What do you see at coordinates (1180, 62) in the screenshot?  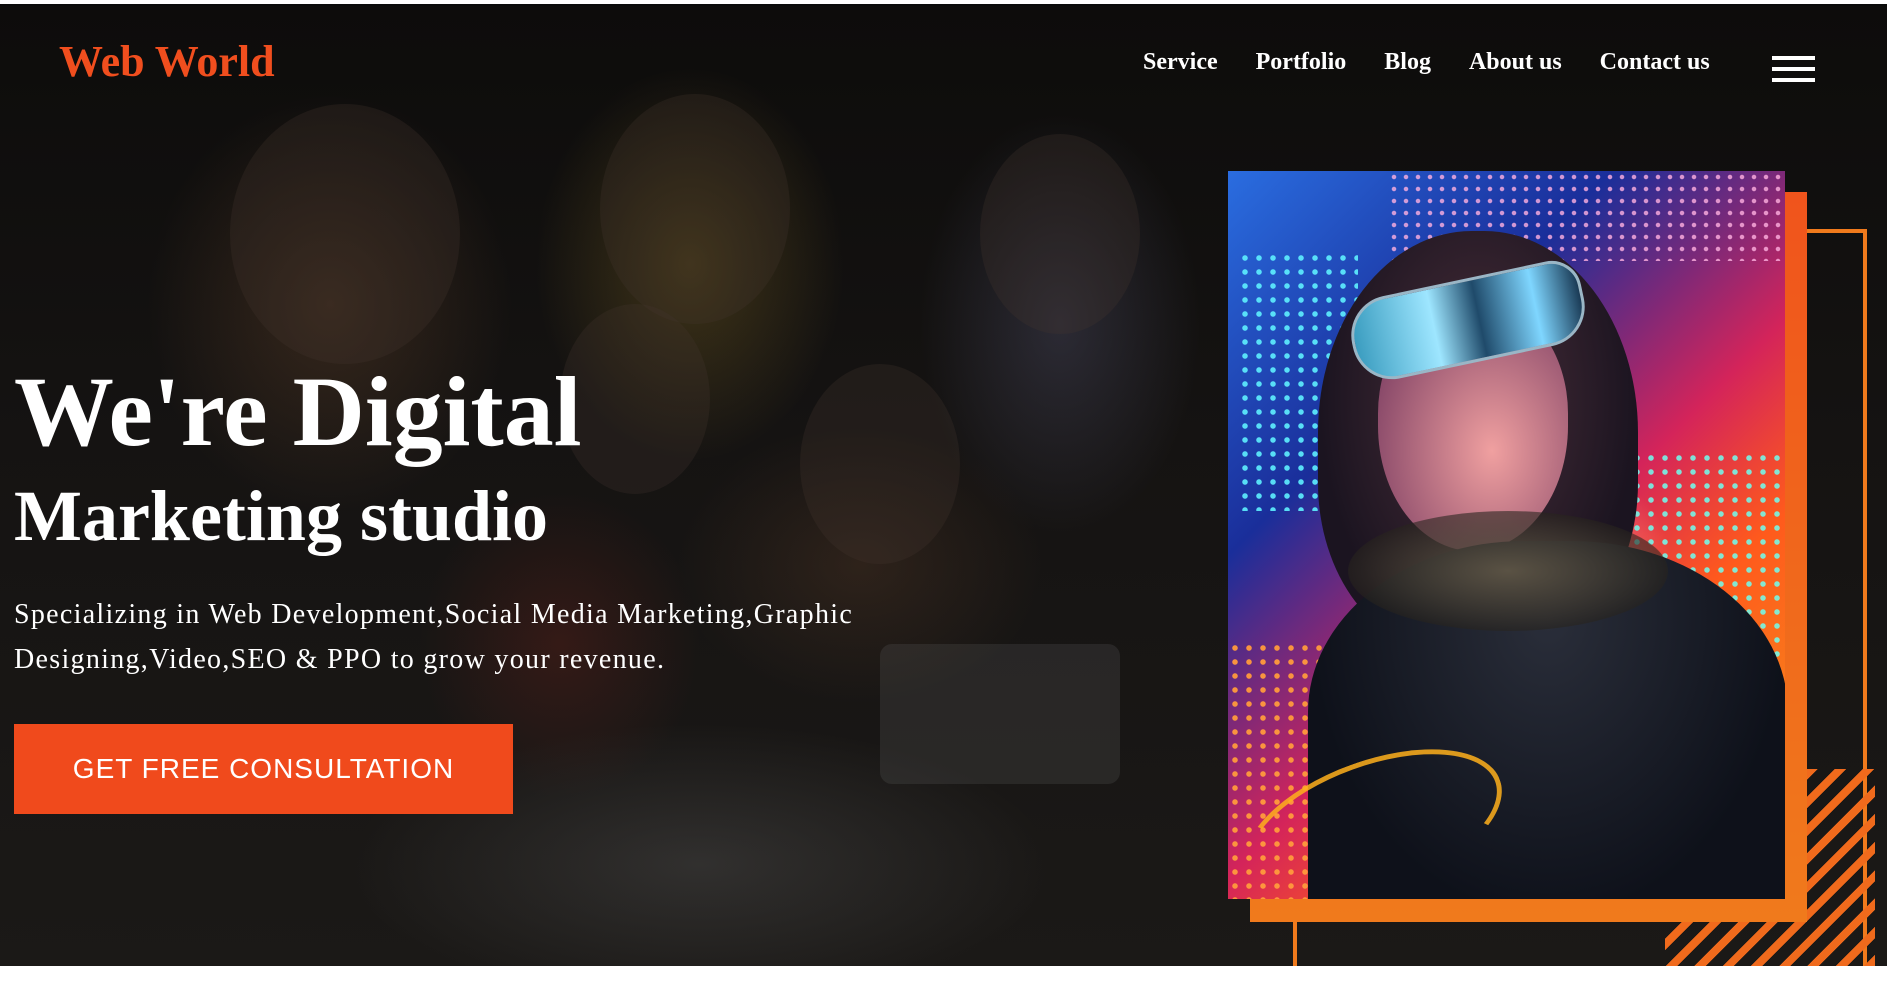 I see `nav-link-service: Service` at bounding box center [1180, 62].